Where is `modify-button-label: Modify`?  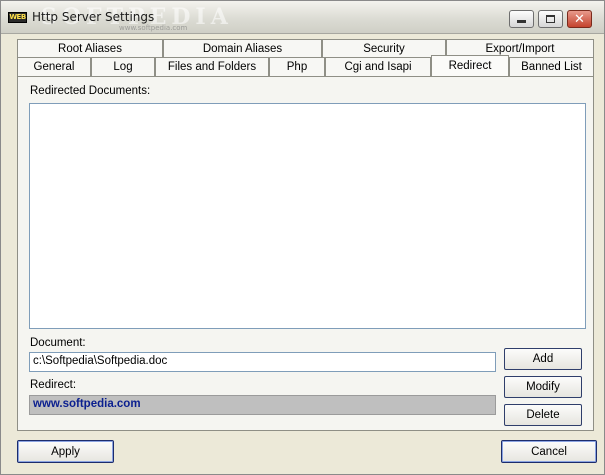 modify-button-label: Modify is located at coordinates (543, 387).